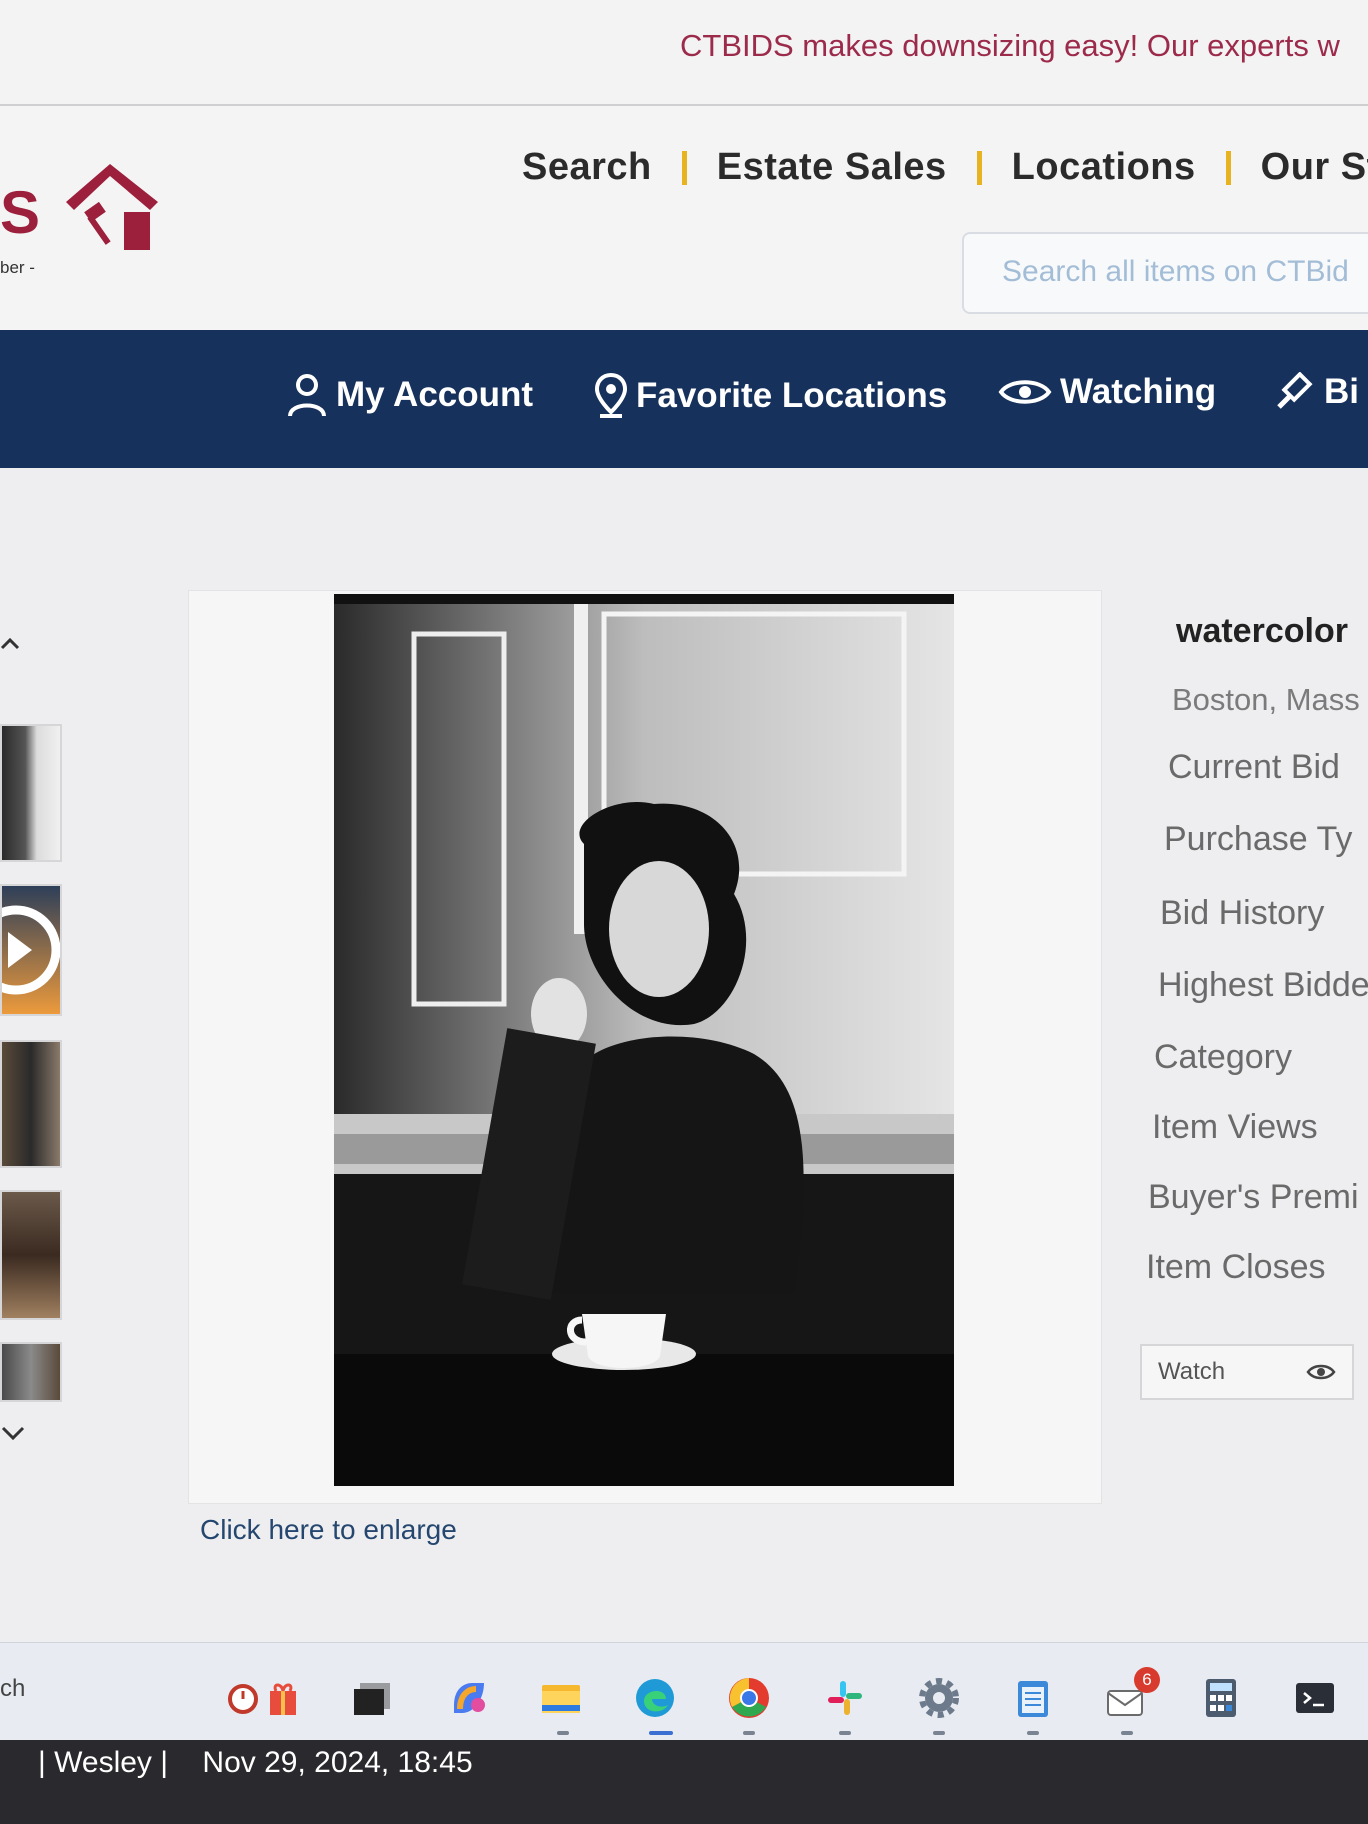 This screenshot has height=1824, width=1368. I want to click on settings-icon, so click(939, 1698).